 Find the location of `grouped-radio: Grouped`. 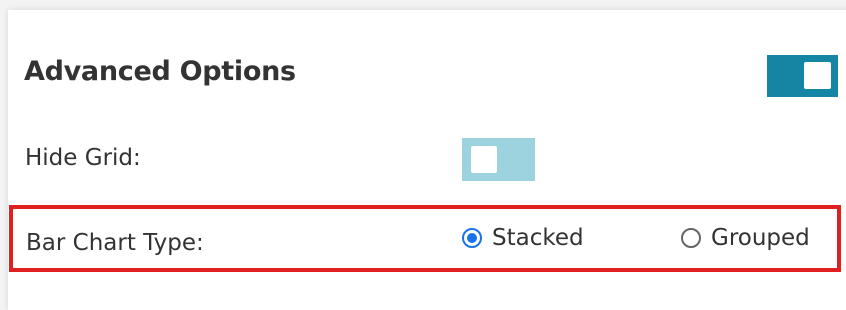

grouped-radio: Grouped is located at coordinates (745, 238).